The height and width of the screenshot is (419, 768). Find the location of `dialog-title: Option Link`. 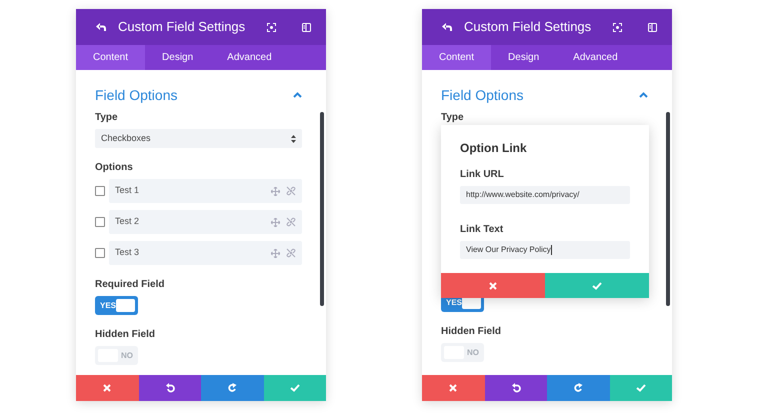

dialog-title: Option Link is located at coordinates (493, 148).